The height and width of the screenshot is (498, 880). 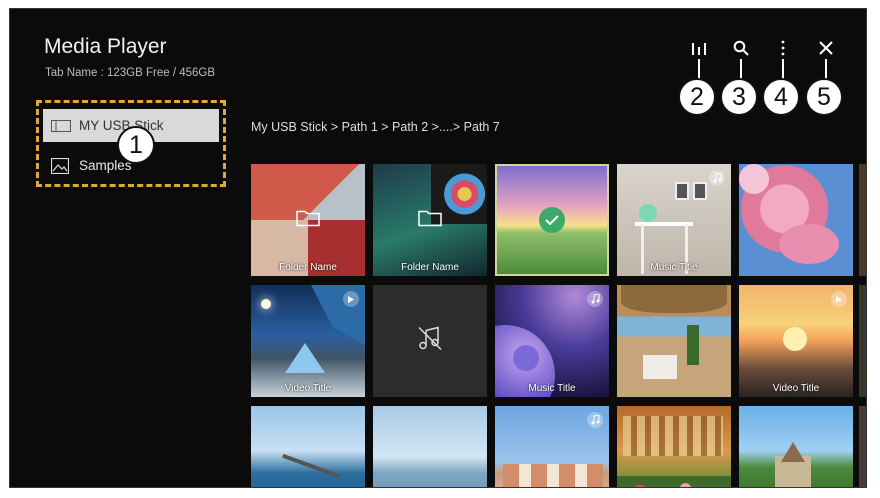 What do you see at coordinates (61, 126) in the screenshot?
I see `usb-drive-icon` at bounding box center [61, 126].